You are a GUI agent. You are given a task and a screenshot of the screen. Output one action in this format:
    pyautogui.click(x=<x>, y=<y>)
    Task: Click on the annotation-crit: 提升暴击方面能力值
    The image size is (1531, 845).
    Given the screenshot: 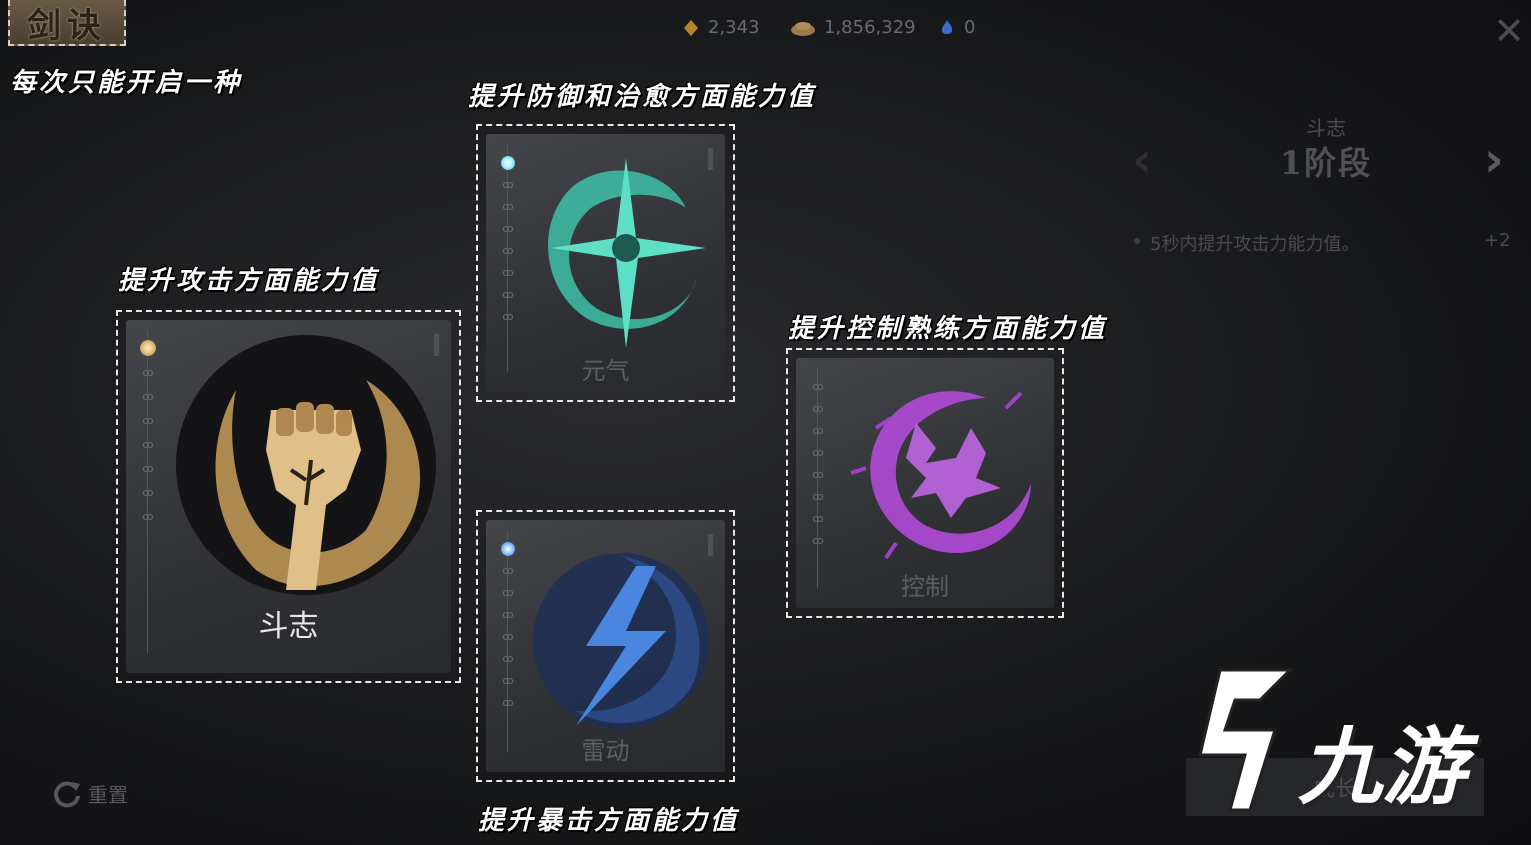 What is the action you would take?
    pyautogui.click(x=609, y=821)
    